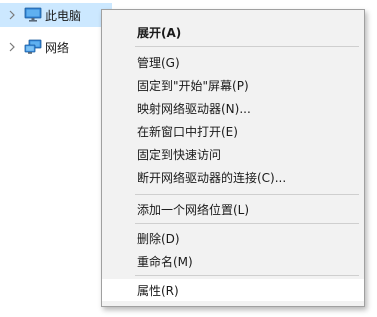 The height and width of the screenshot is (317, 377). What do you see at coordinates (158, 290) in the screenshot?
I see `menu-item-label: 属性(R)` at bounding box center [158, 290].